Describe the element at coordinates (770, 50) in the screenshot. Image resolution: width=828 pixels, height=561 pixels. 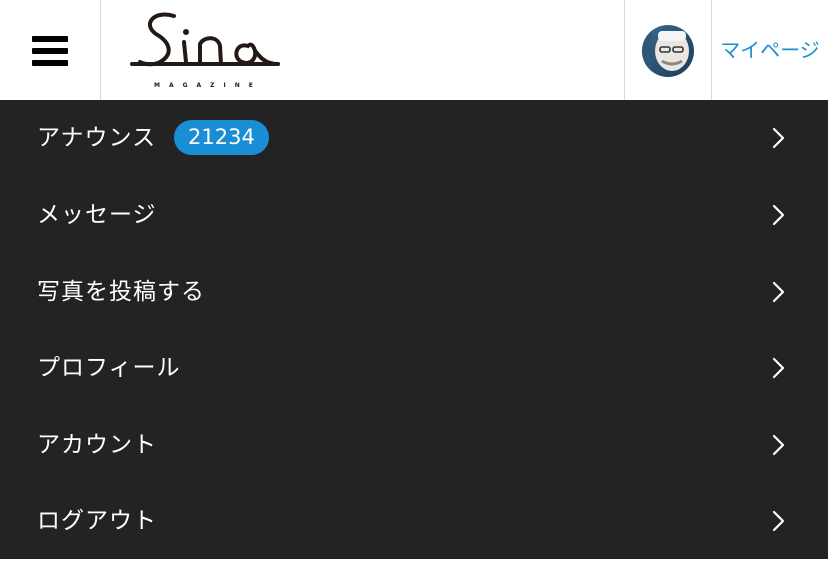
I see `mypage-link: マイページ` at that location.